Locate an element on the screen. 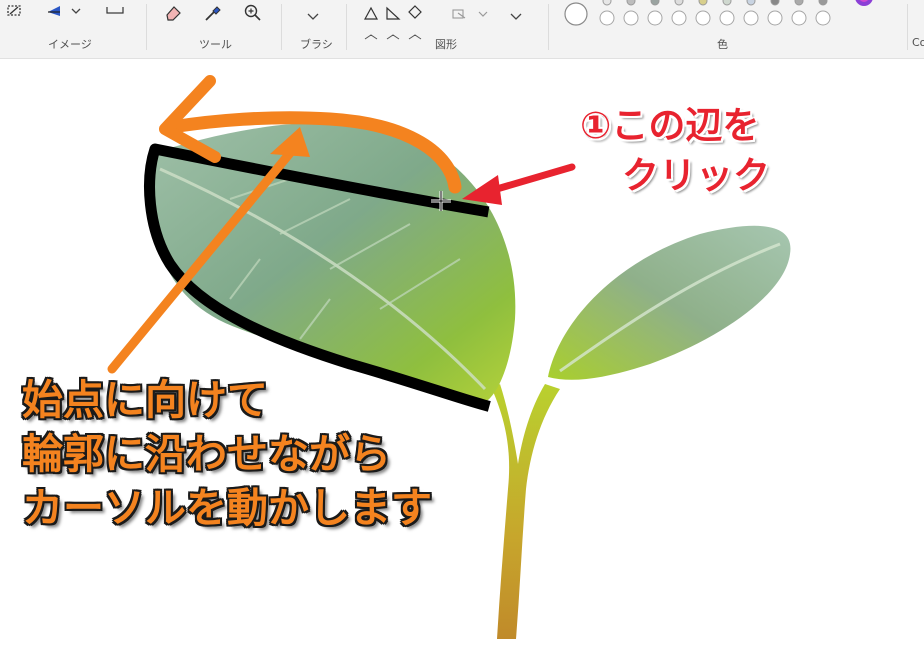 The width and height of the screenshot is (924, 651). annotation-step1-line1: ①この辺を is located at coordinates (670, 125).